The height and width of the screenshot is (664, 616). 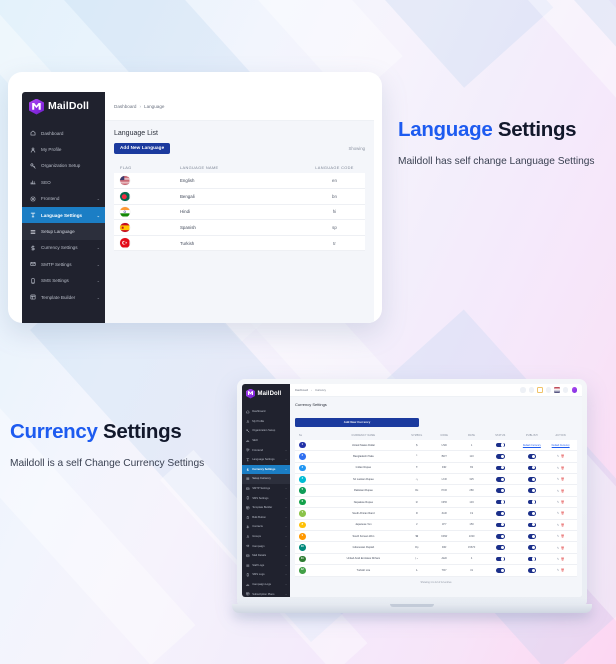 I want to click on table-row: Hindi hi, so click(x=239, y=212).